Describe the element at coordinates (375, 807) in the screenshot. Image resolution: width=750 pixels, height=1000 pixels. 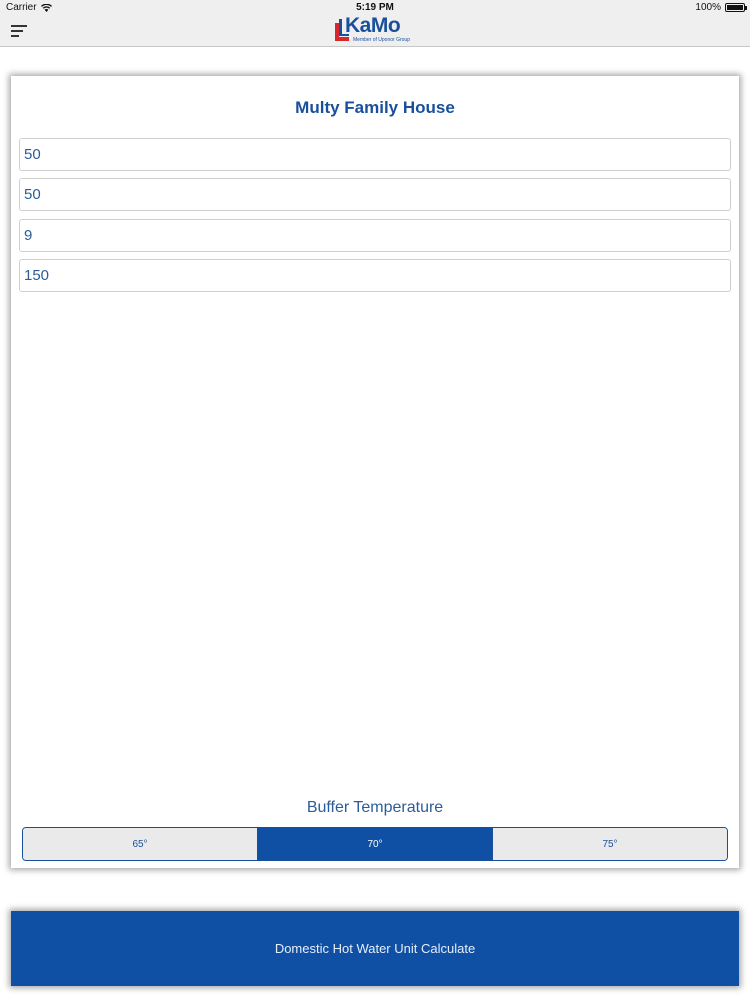
I see `buffer-temperature-label: Buffer Temperature` at that location.